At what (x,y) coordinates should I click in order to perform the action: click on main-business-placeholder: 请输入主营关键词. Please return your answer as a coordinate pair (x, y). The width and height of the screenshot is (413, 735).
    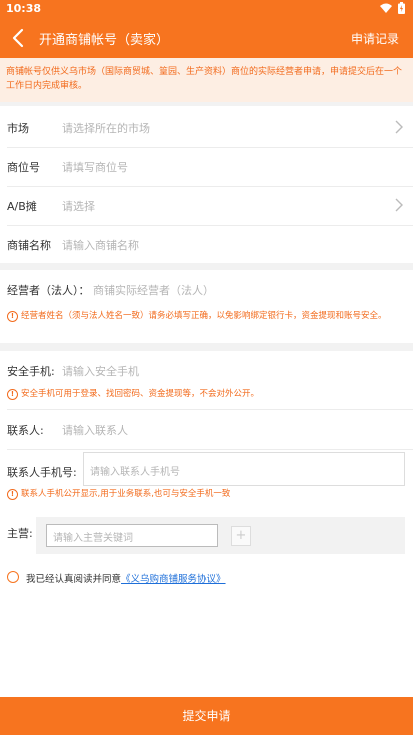
    Looking at the image, I should click on (93, 538).